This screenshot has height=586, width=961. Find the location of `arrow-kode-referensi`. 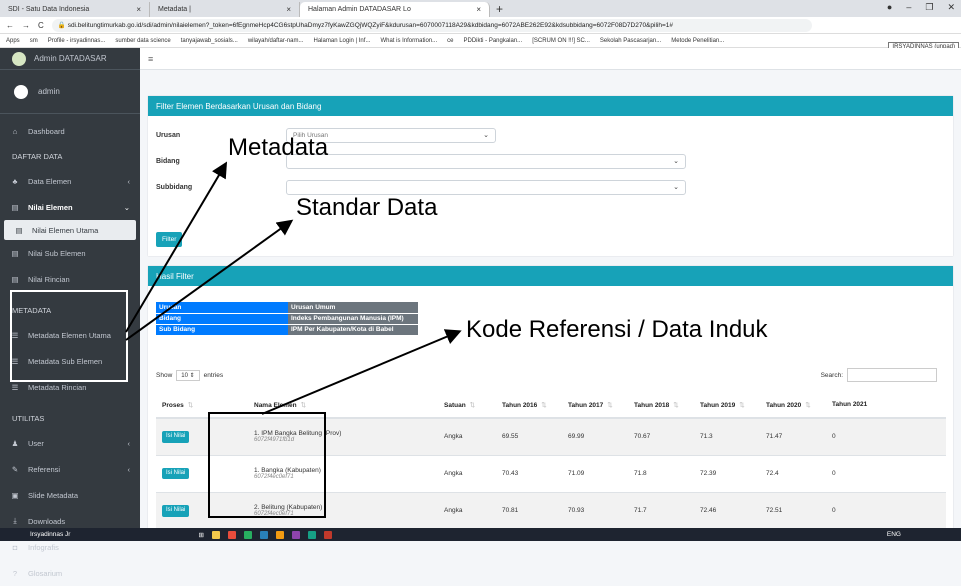

arrow-kode-referensi is located at coordinates (361, 372).